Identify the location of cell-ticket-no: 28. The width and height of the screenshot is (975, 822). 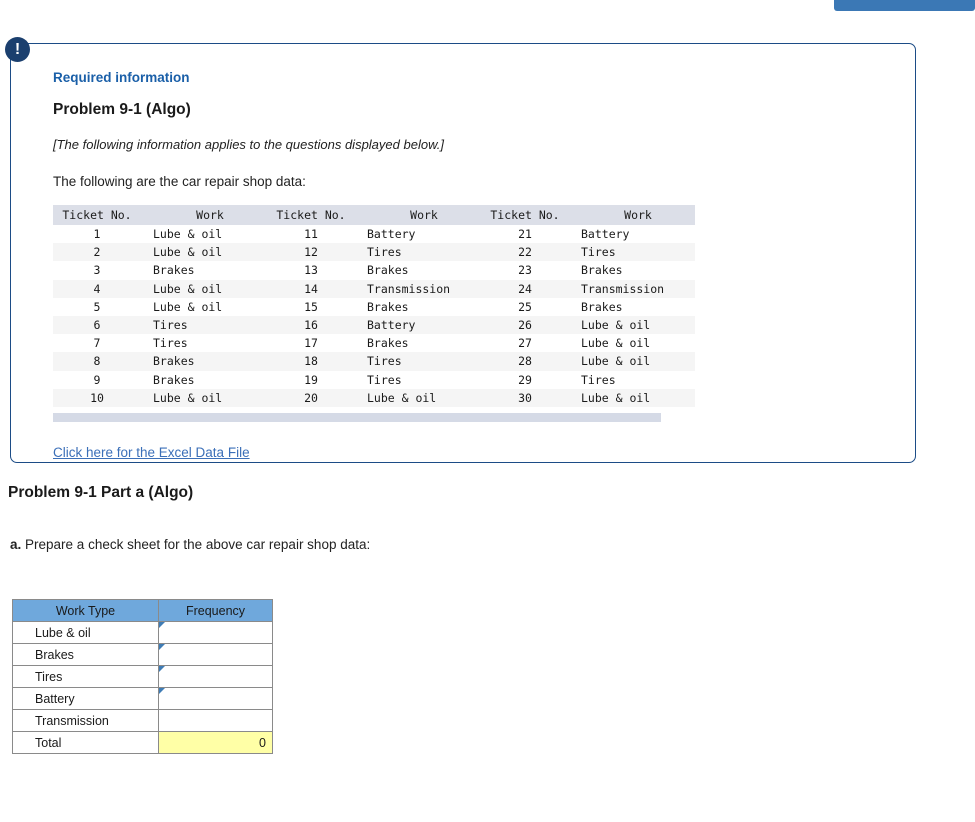
(525, 361).